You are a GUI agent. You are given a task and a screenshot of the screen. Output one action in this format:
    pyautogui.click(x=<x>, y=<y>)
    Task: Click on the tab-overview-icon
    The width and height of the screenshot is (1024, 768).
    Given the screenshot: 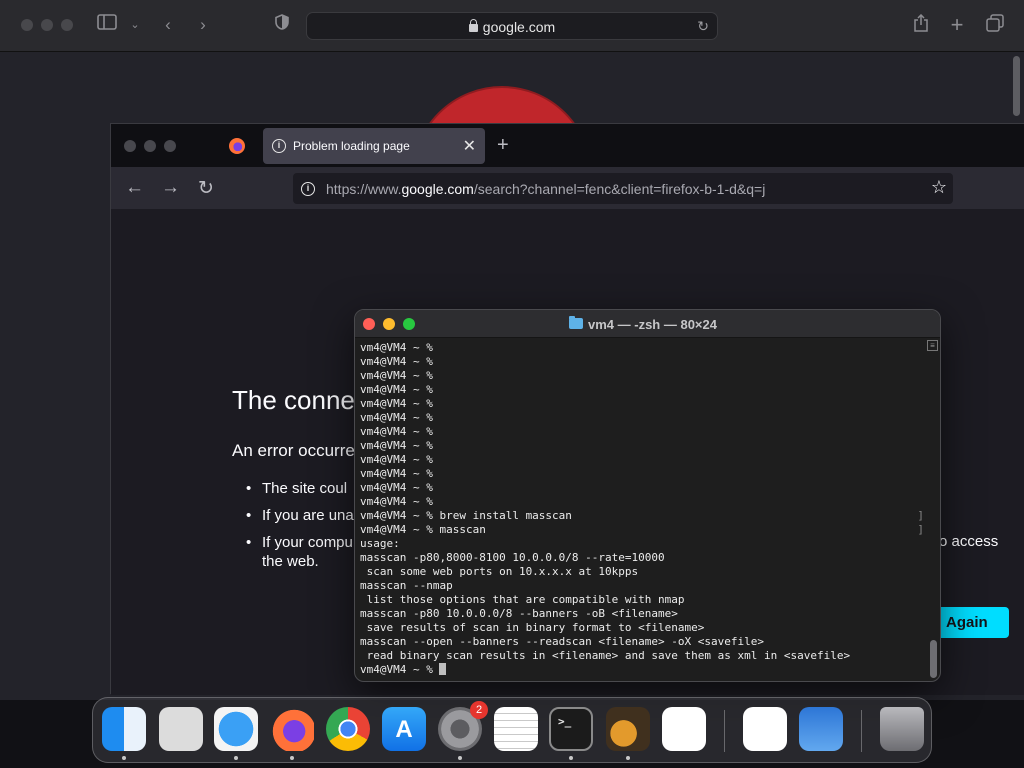 What is the action you would take?
    pyautogui.click(x=995, y=25)
    